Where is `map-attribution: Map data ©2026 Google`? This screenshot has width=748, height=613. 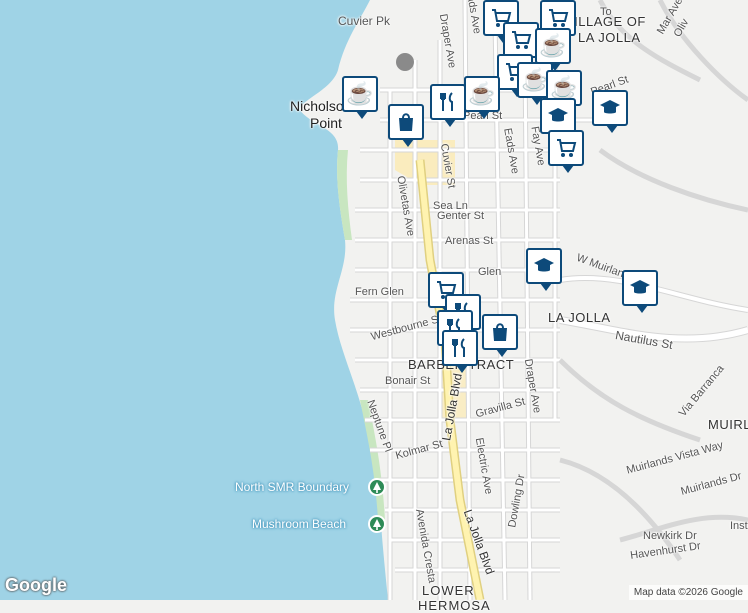 map-attribution: Map data ©2026 Google is located at coordinates (688, 592).